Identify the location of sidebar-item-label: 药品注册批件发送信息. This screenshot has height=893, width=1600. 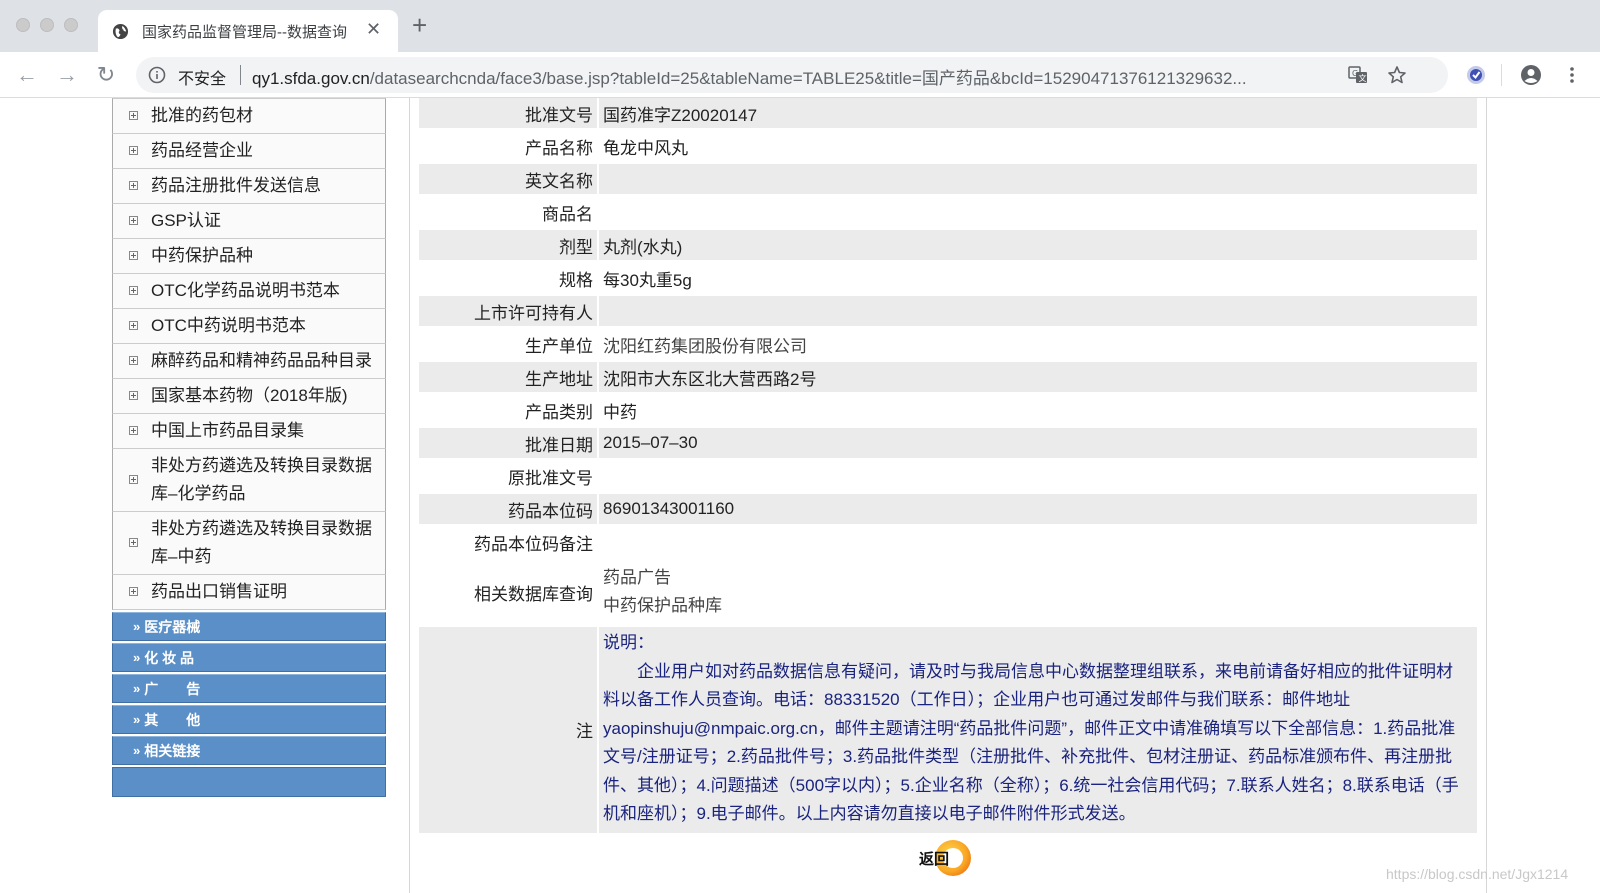
(236, 185).